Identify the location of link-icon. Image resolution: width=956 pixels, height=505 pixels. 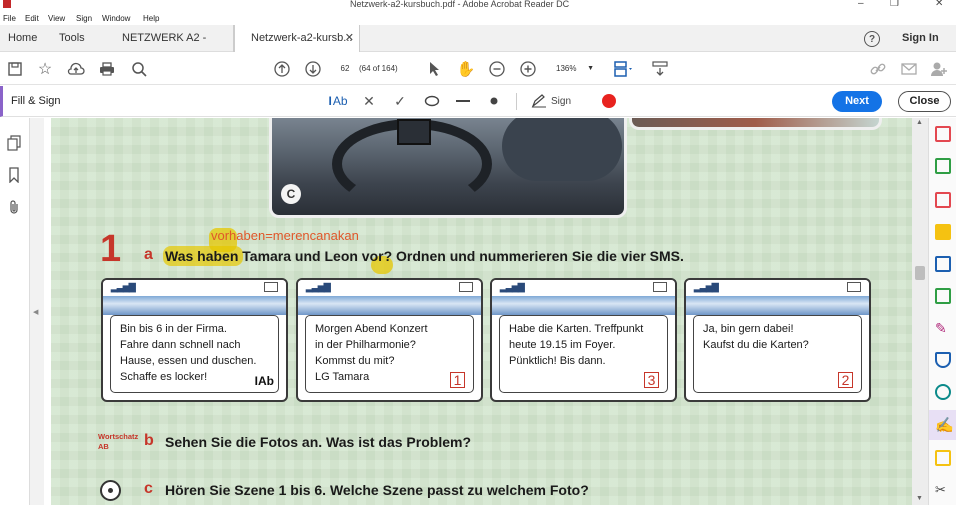
(878, 69).